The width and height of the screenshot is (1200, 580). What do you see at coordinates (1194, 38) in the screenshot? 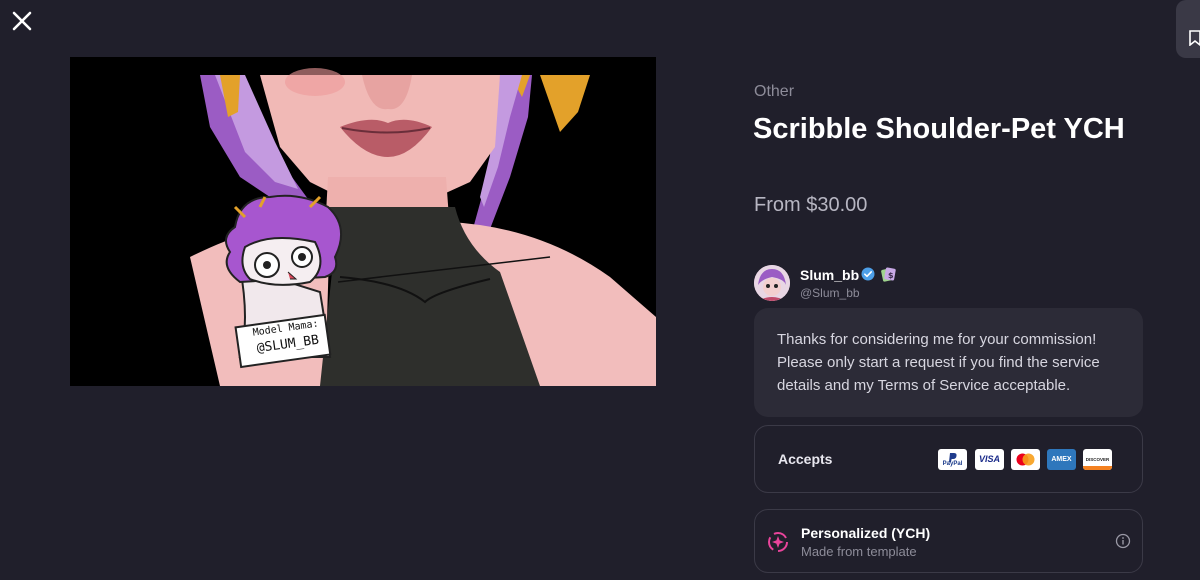
I see `bookmark-icon` at bounding box center [1194, 38].